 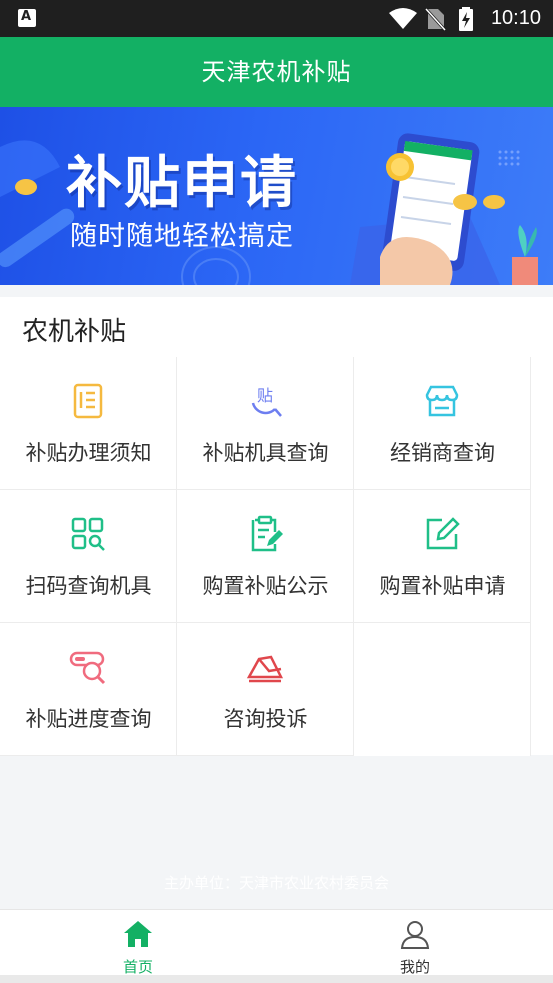 What do you see at coordinates (442, 401) in the screenshot?
I see `store-icon` at bounding box center [442, 401].